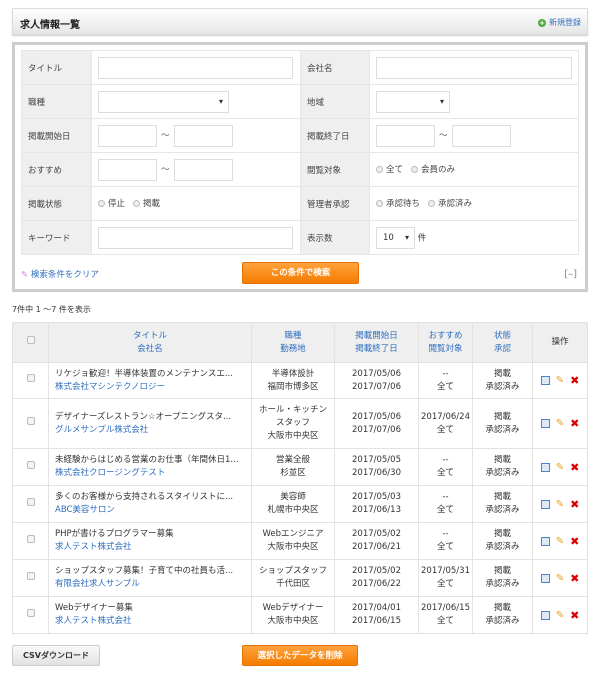 The width and height of the screenshot is (600, 676). Describe the element at coordinates (502, 547) in the screenshot. I see `approval: 承認済み` at that location.